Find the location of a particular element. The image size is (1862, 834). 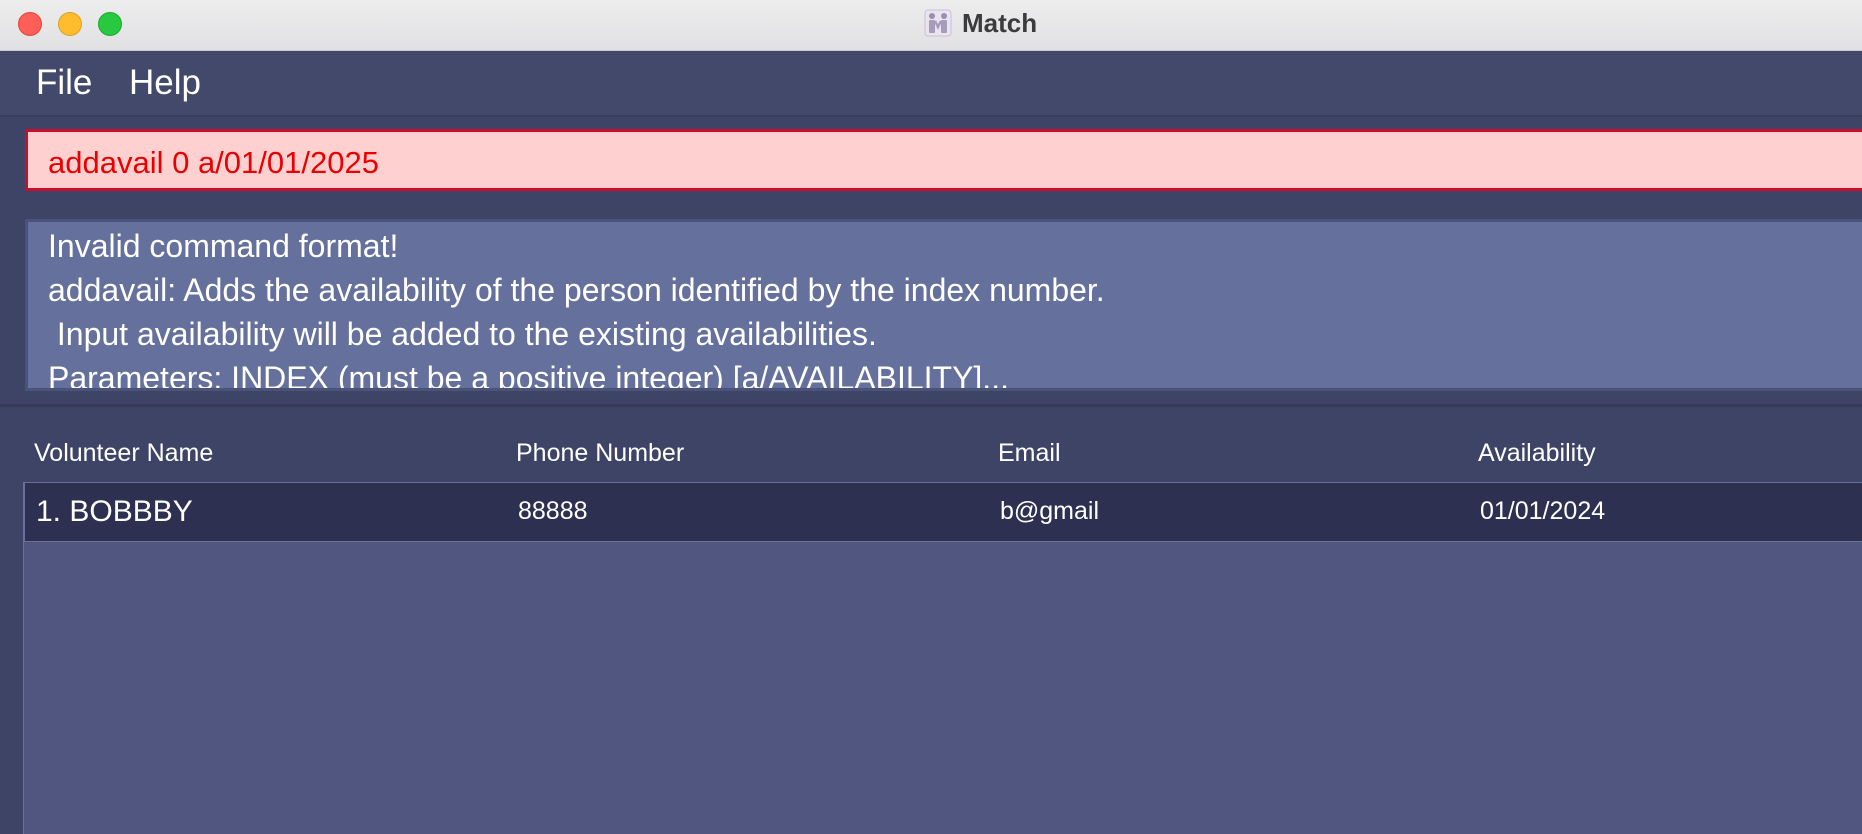

result-line-error: Invalid command format! is located at coordinates (223, 246).